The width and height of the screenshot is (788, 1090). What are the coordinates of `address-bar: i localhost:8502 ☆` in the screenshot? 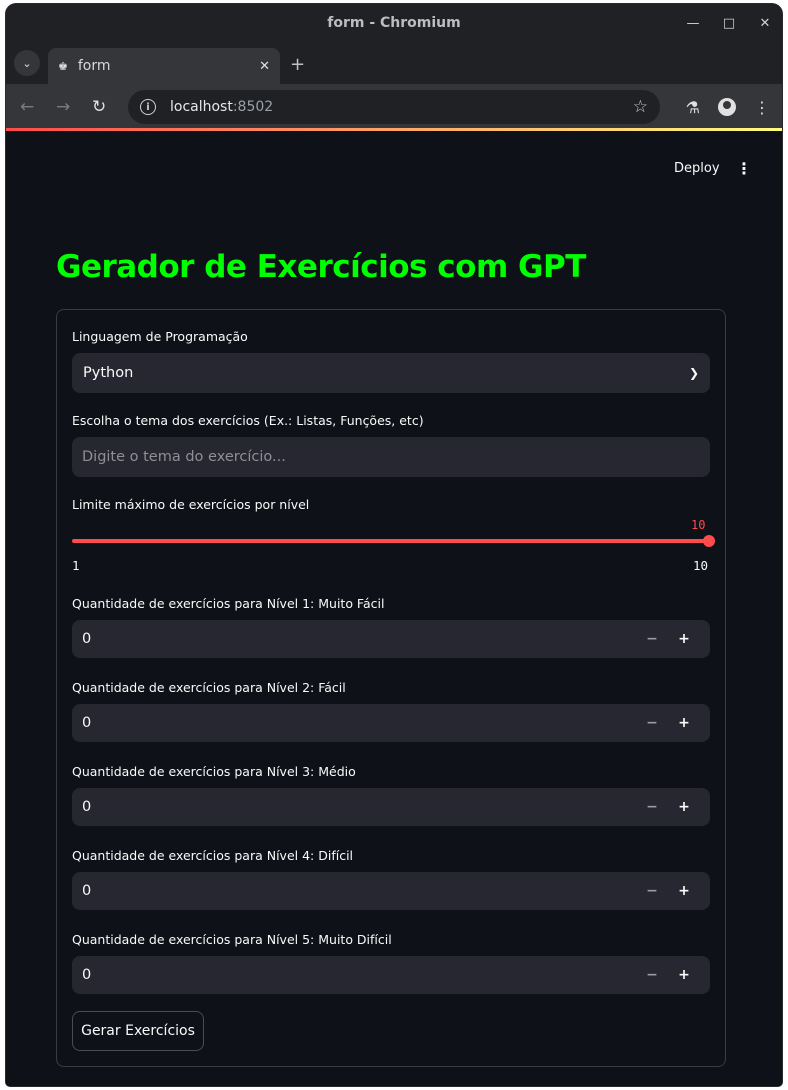 It's located at (394, 107).